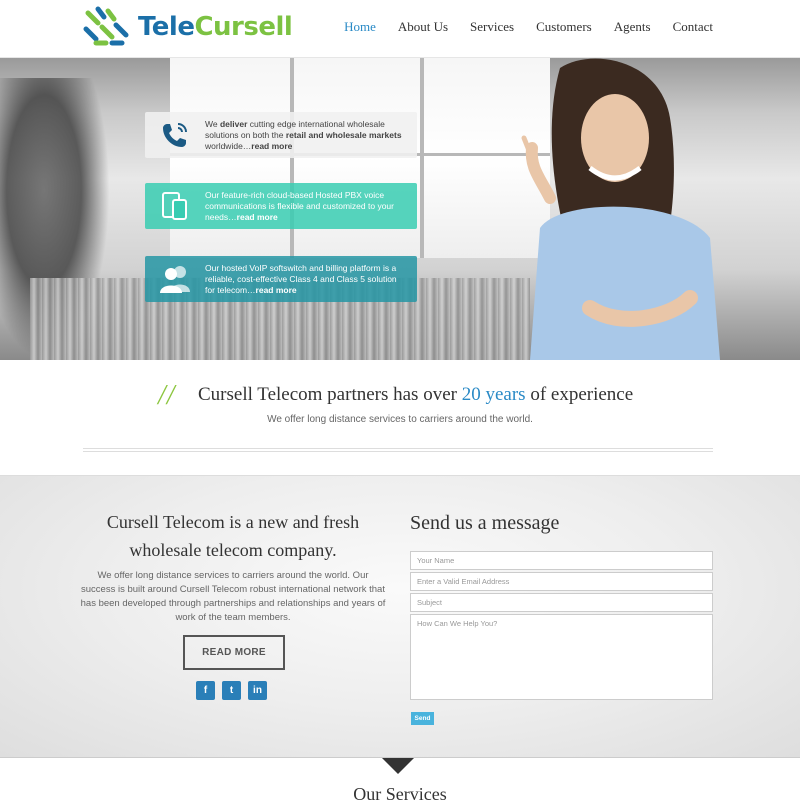 The image size is (800, 800). What do you see at coordinates (400, 792) in the screenshot?
I see `services-title: Our Services` at bounding box center [400, 792].